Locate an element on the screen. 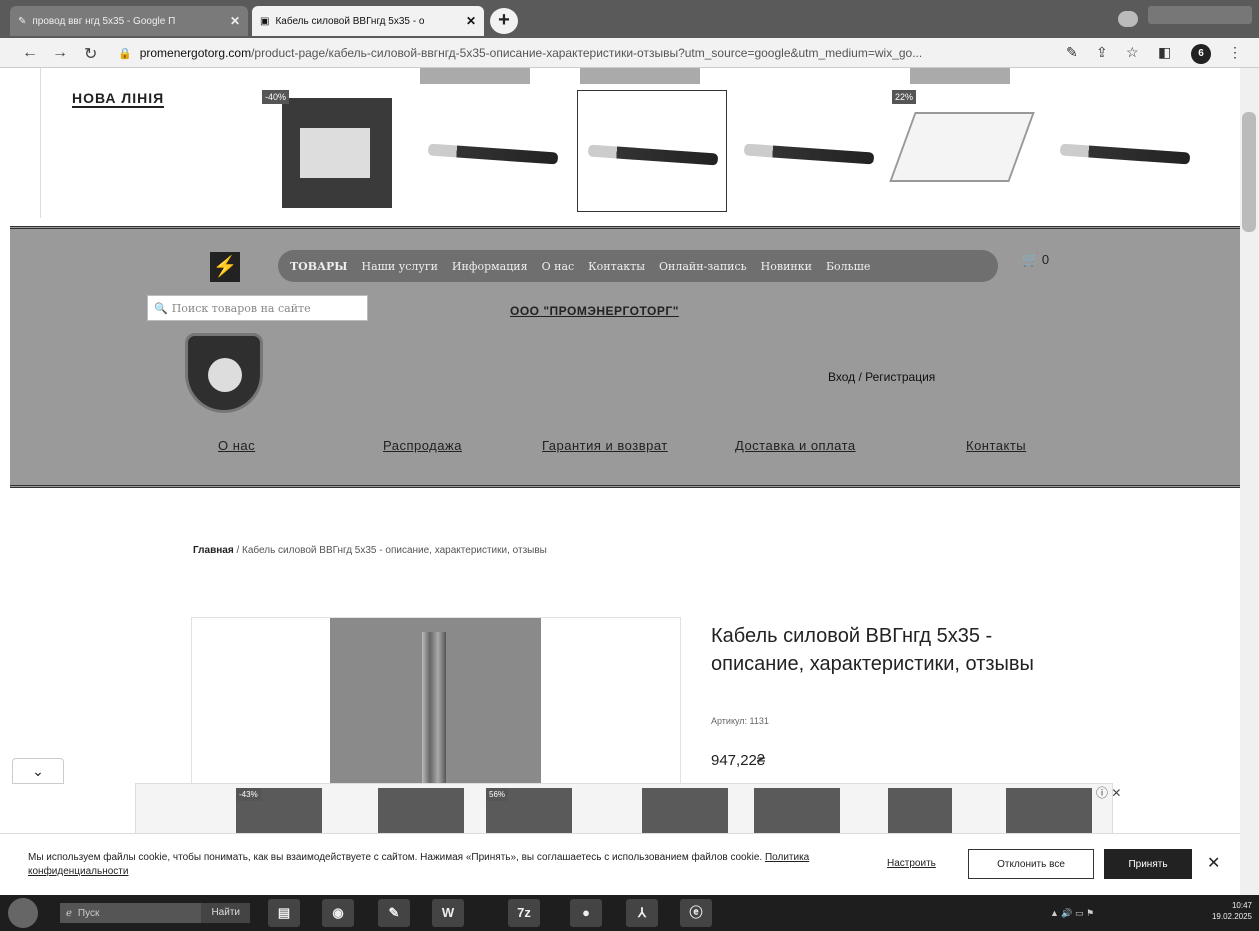  acrobat-icon: ⅄ is located at coordinates (642, 913).